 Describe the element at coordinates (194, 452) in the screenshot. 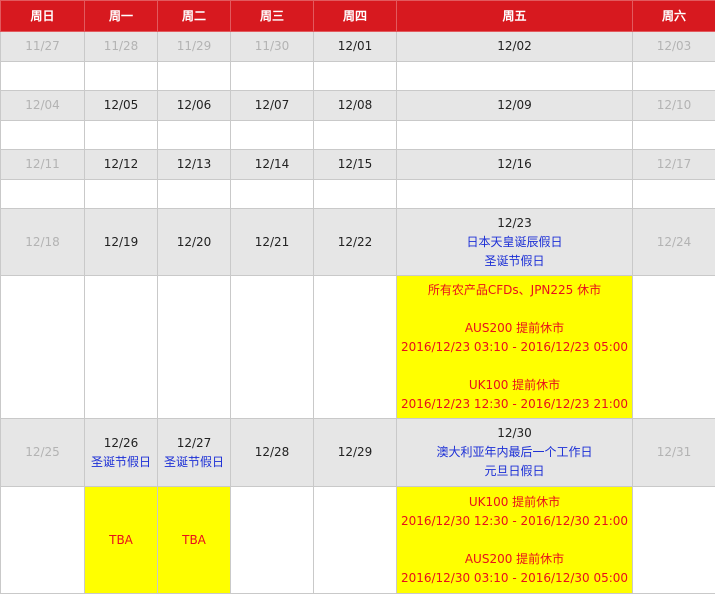

I see `date-cell-tuesday: 12/27 圣诞节假日` at that location.